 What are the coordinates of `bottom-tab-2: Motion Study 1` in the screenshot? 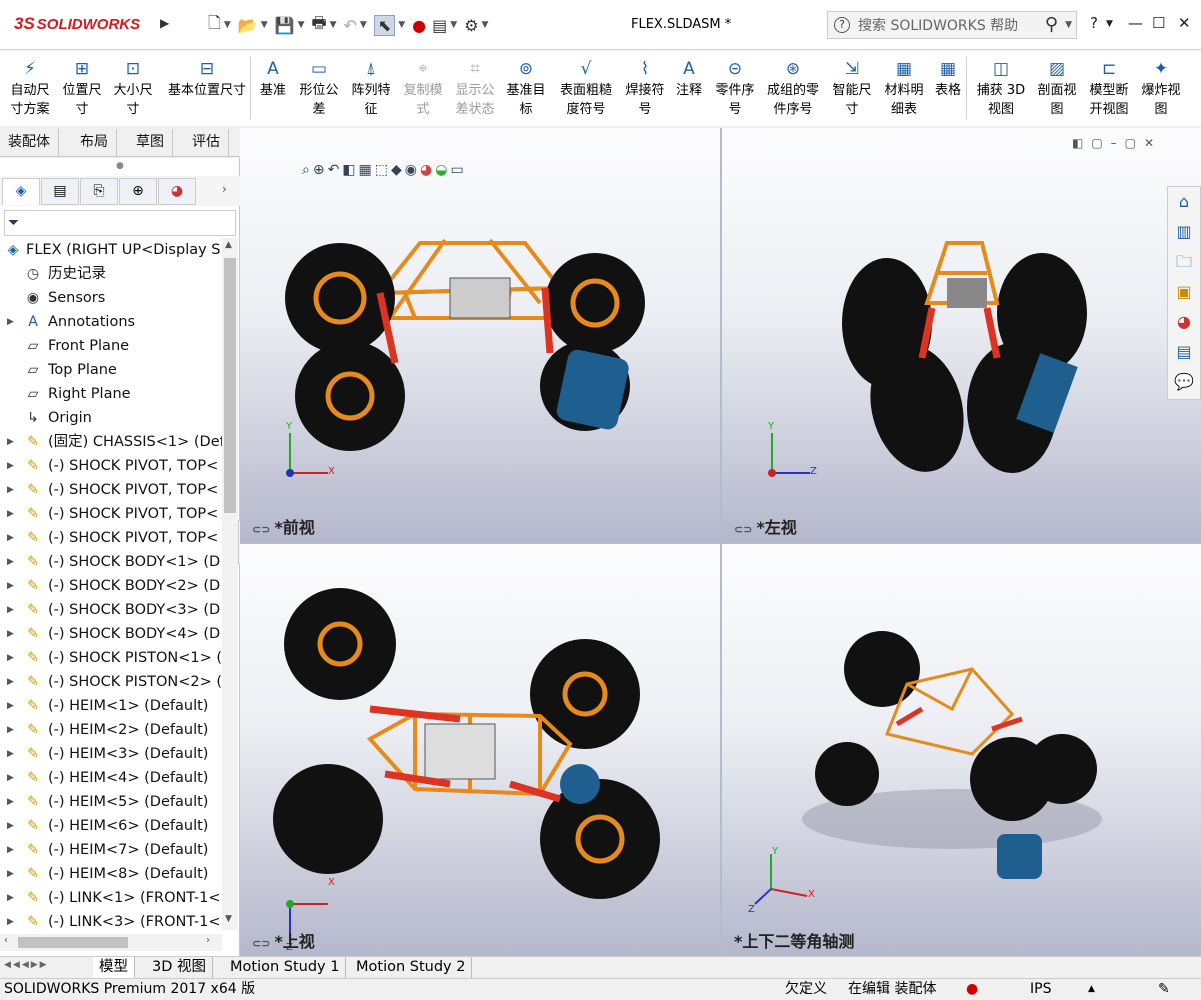 It's located at (285, 968).